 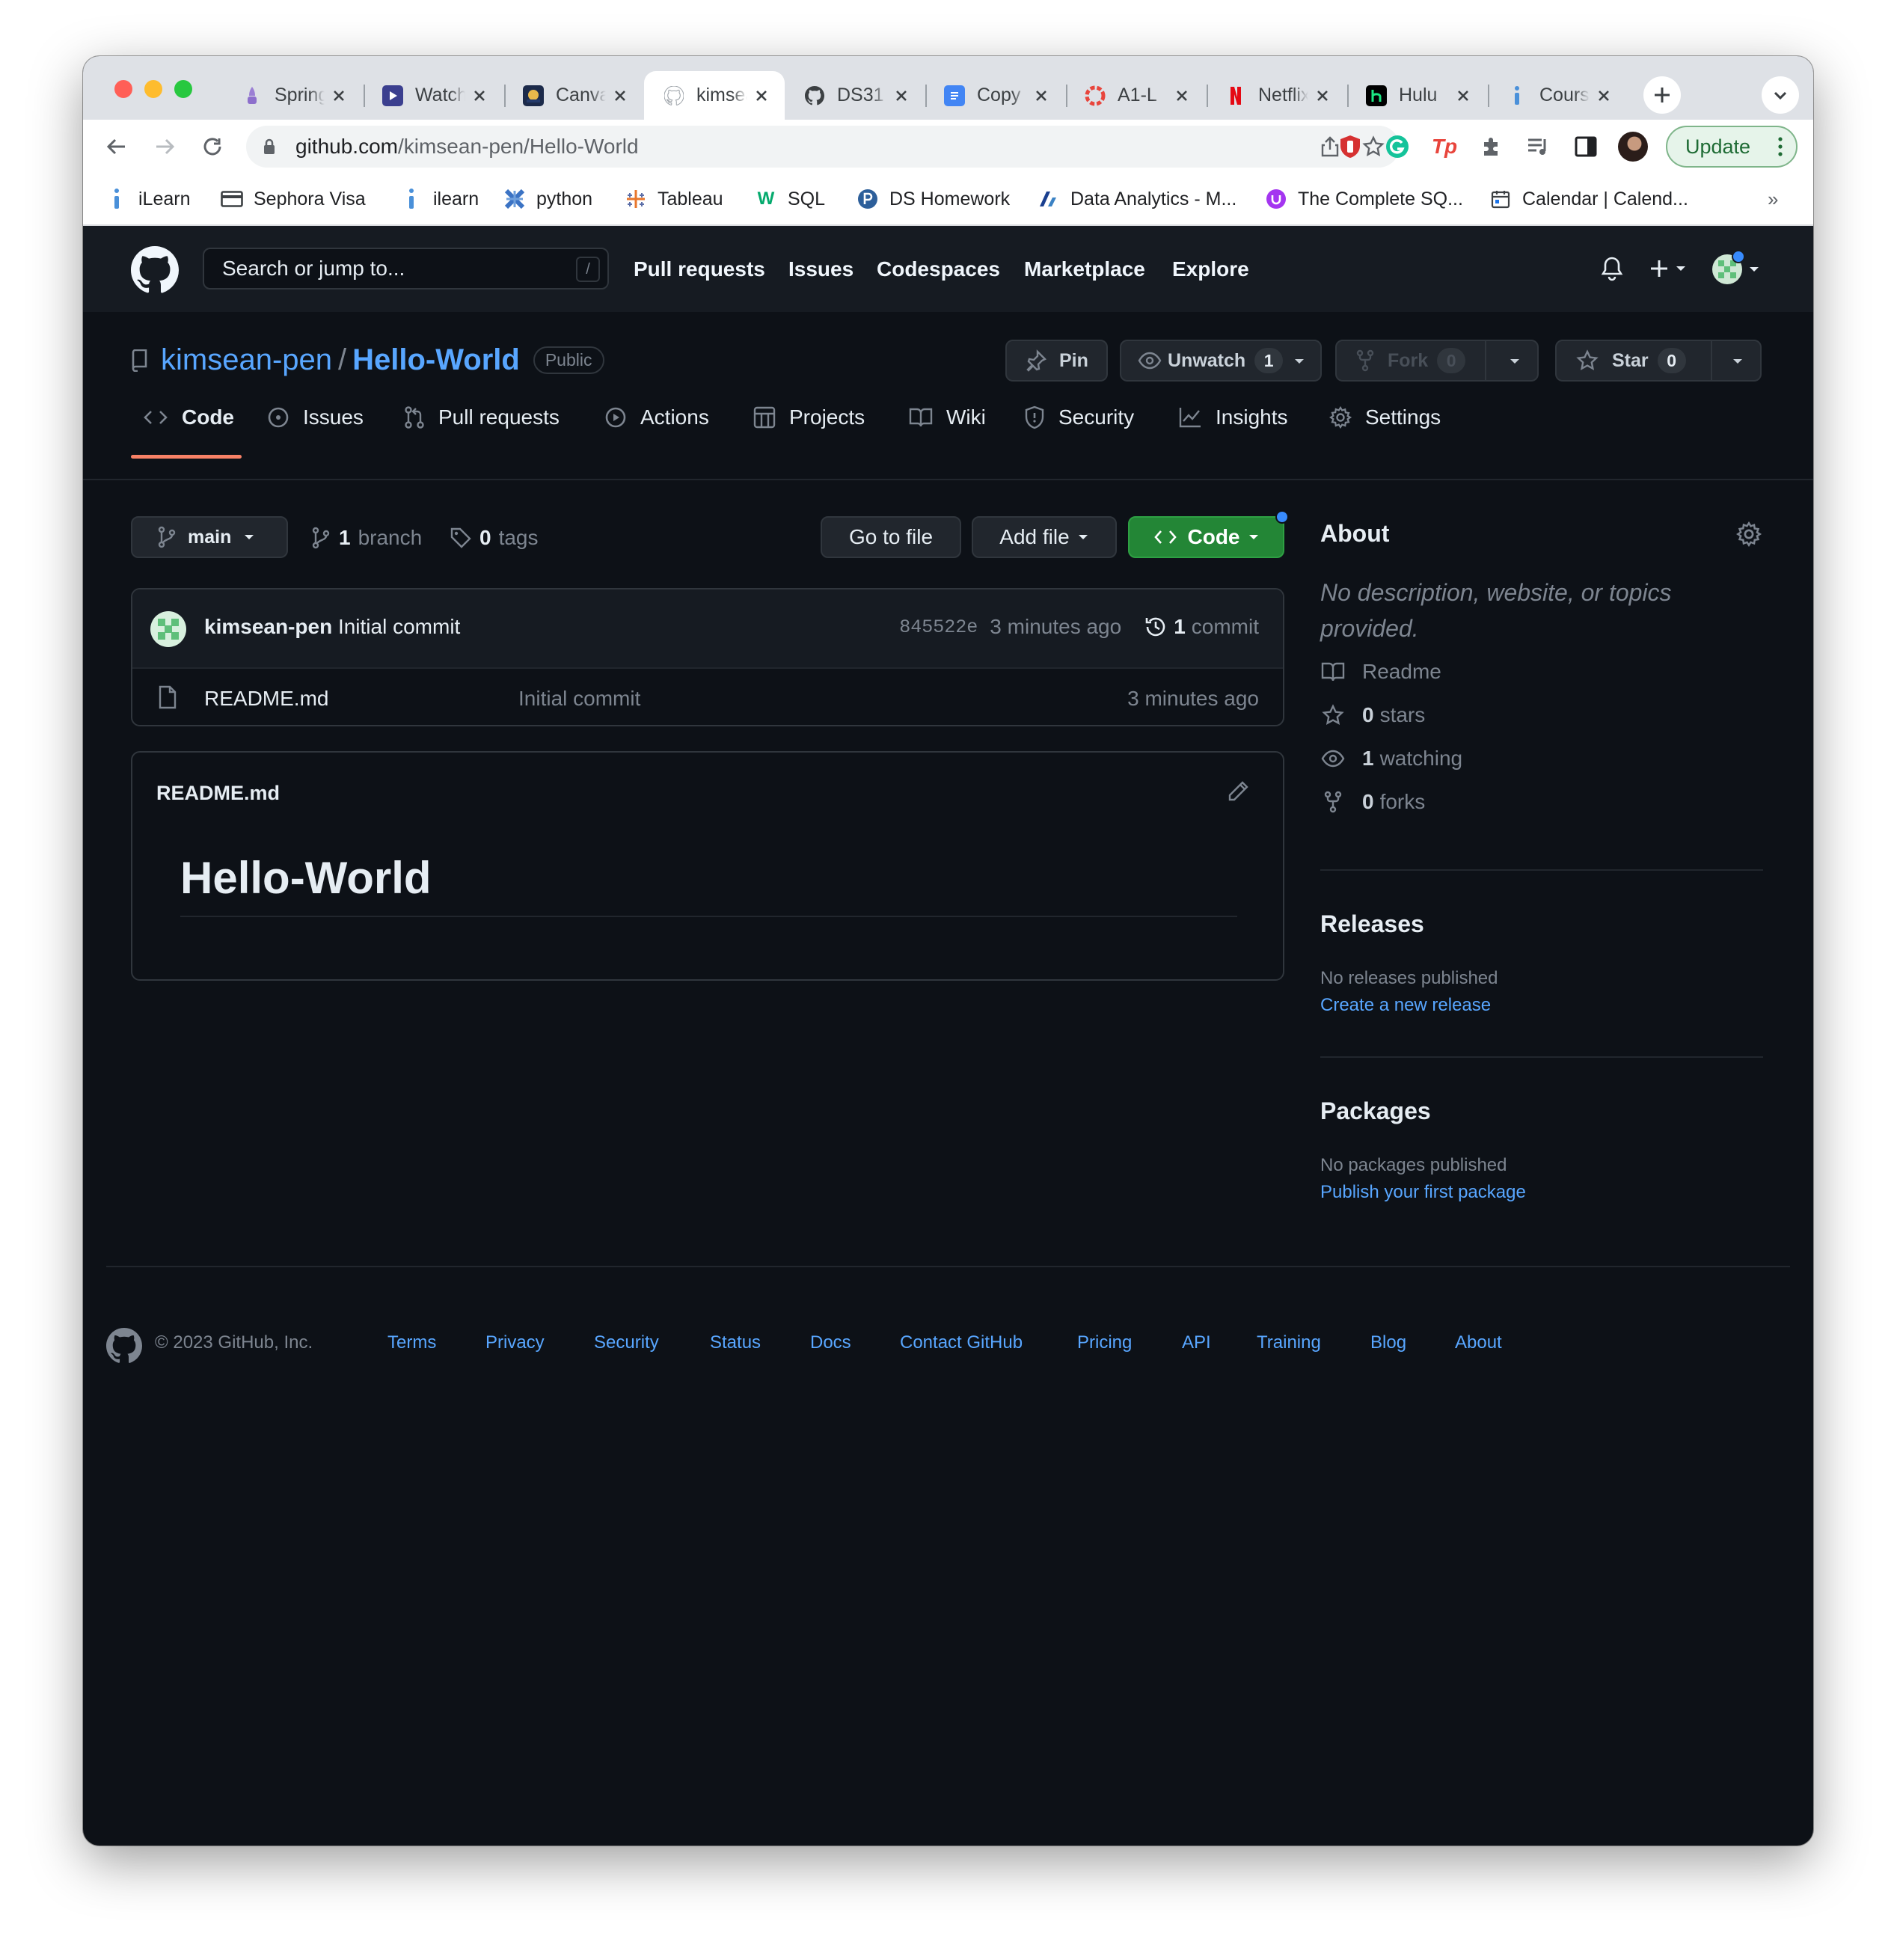 What do you see at coordinates (1196, 1342) in the screenshot?
I see `footer-link-api: API` at bounding box center [1196, 1342].